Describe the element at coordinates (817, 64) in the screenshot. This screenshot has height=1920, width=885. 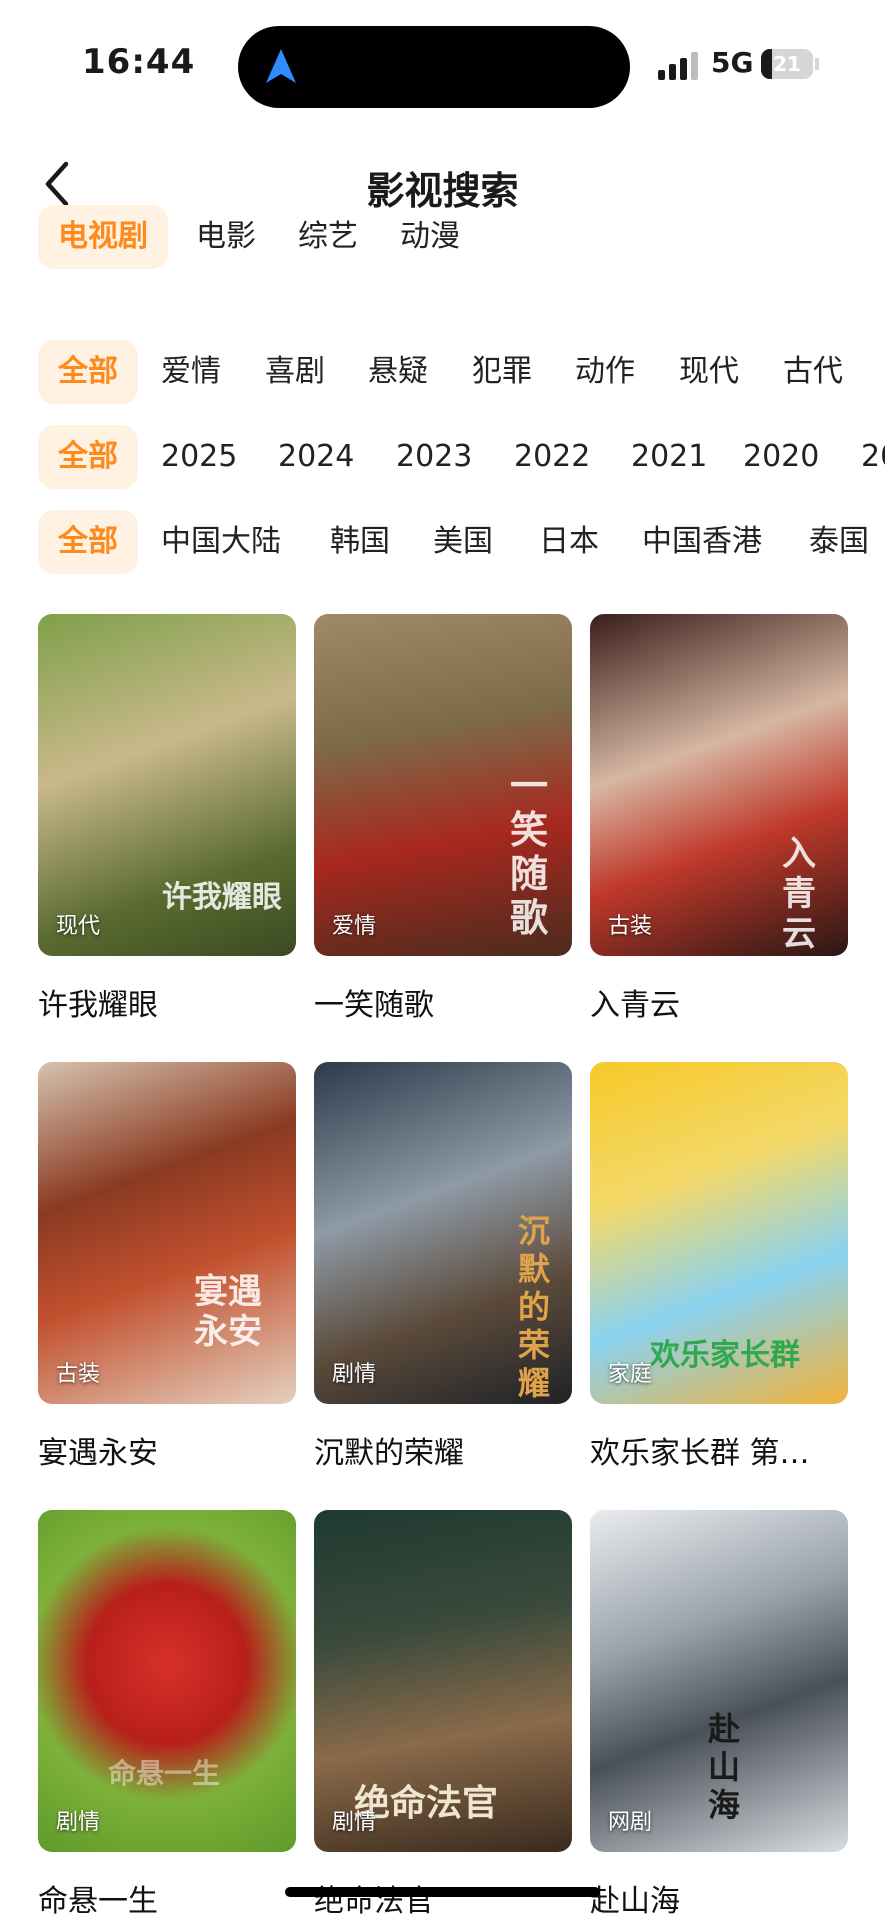
I see `battery-tip` at that location.